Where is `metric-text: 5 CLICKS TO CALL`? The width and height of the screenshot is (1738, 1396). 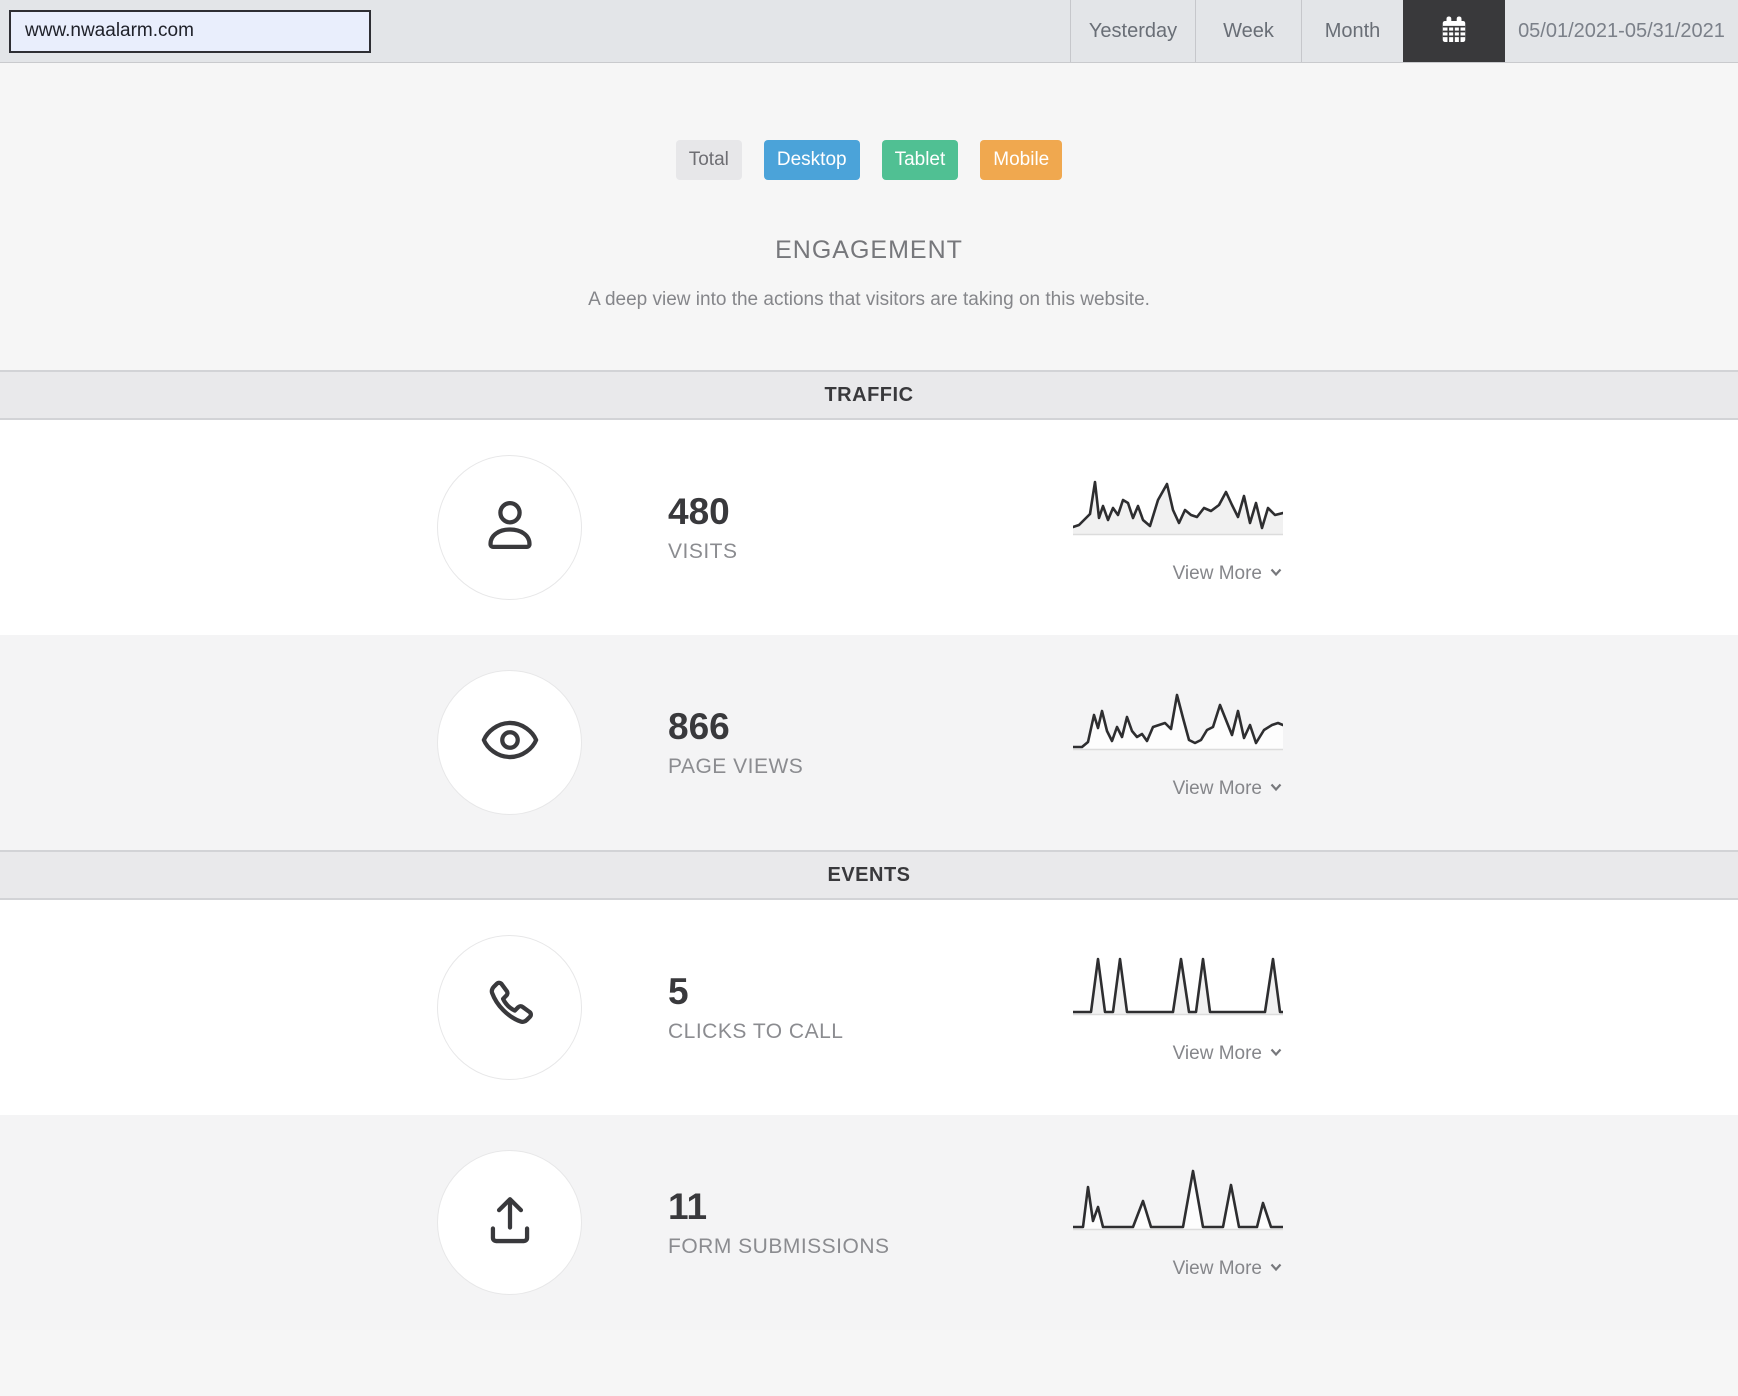 metric-text: 5 CLICKS TO CALL is located at coordinates (870, 1007).